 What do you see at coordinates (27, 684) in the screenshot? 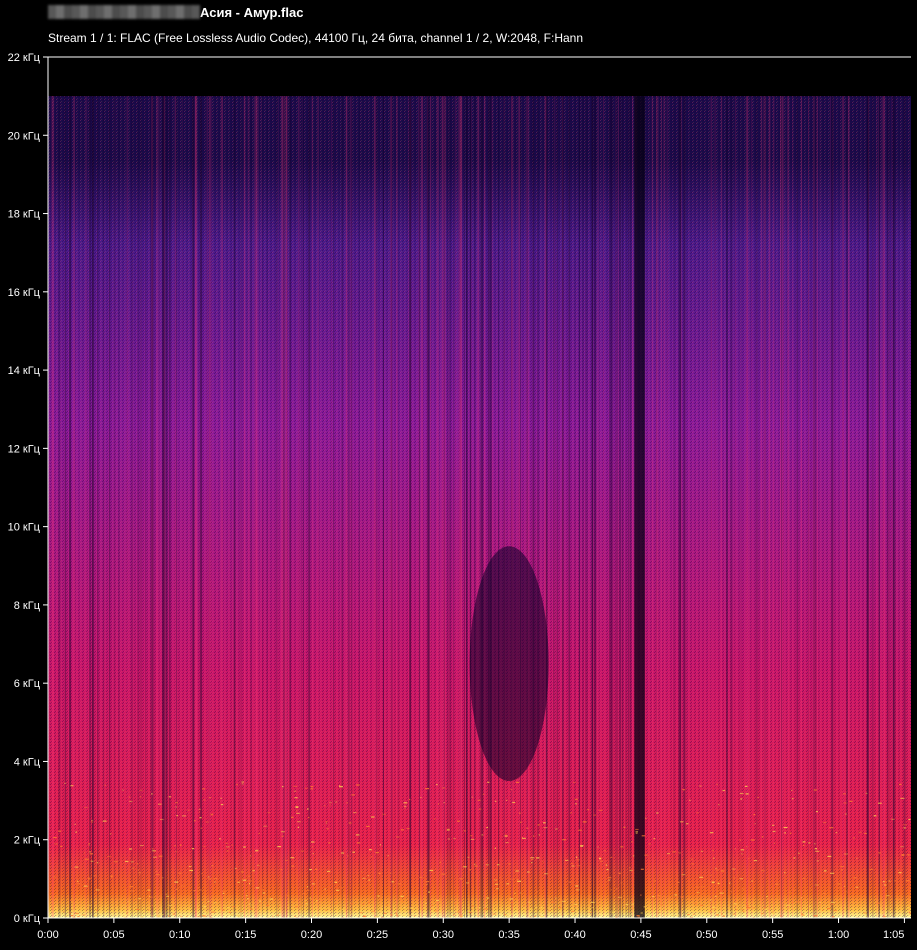
I see `y-tick-label: 6 кГц` at bounding box center [27, 684].